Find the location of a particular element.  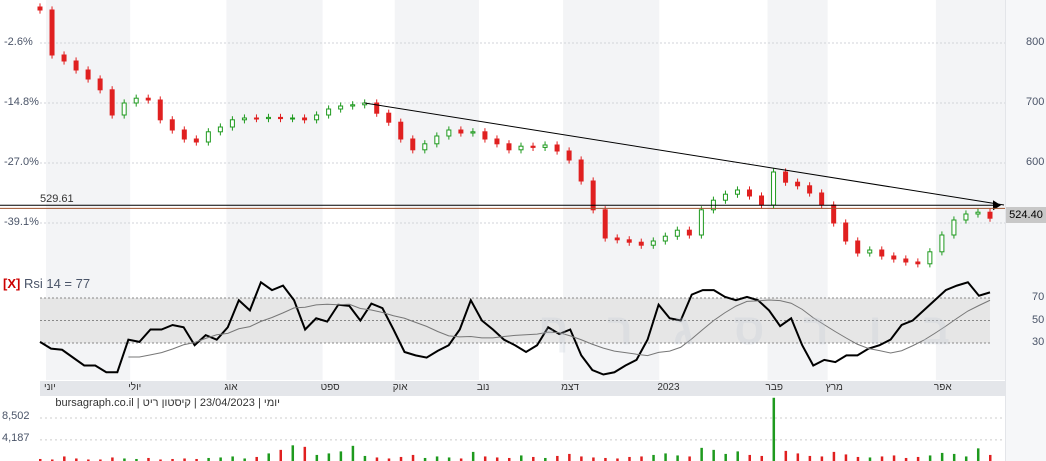

price-tick-label: 700 is located at coordinates (1035, 102).